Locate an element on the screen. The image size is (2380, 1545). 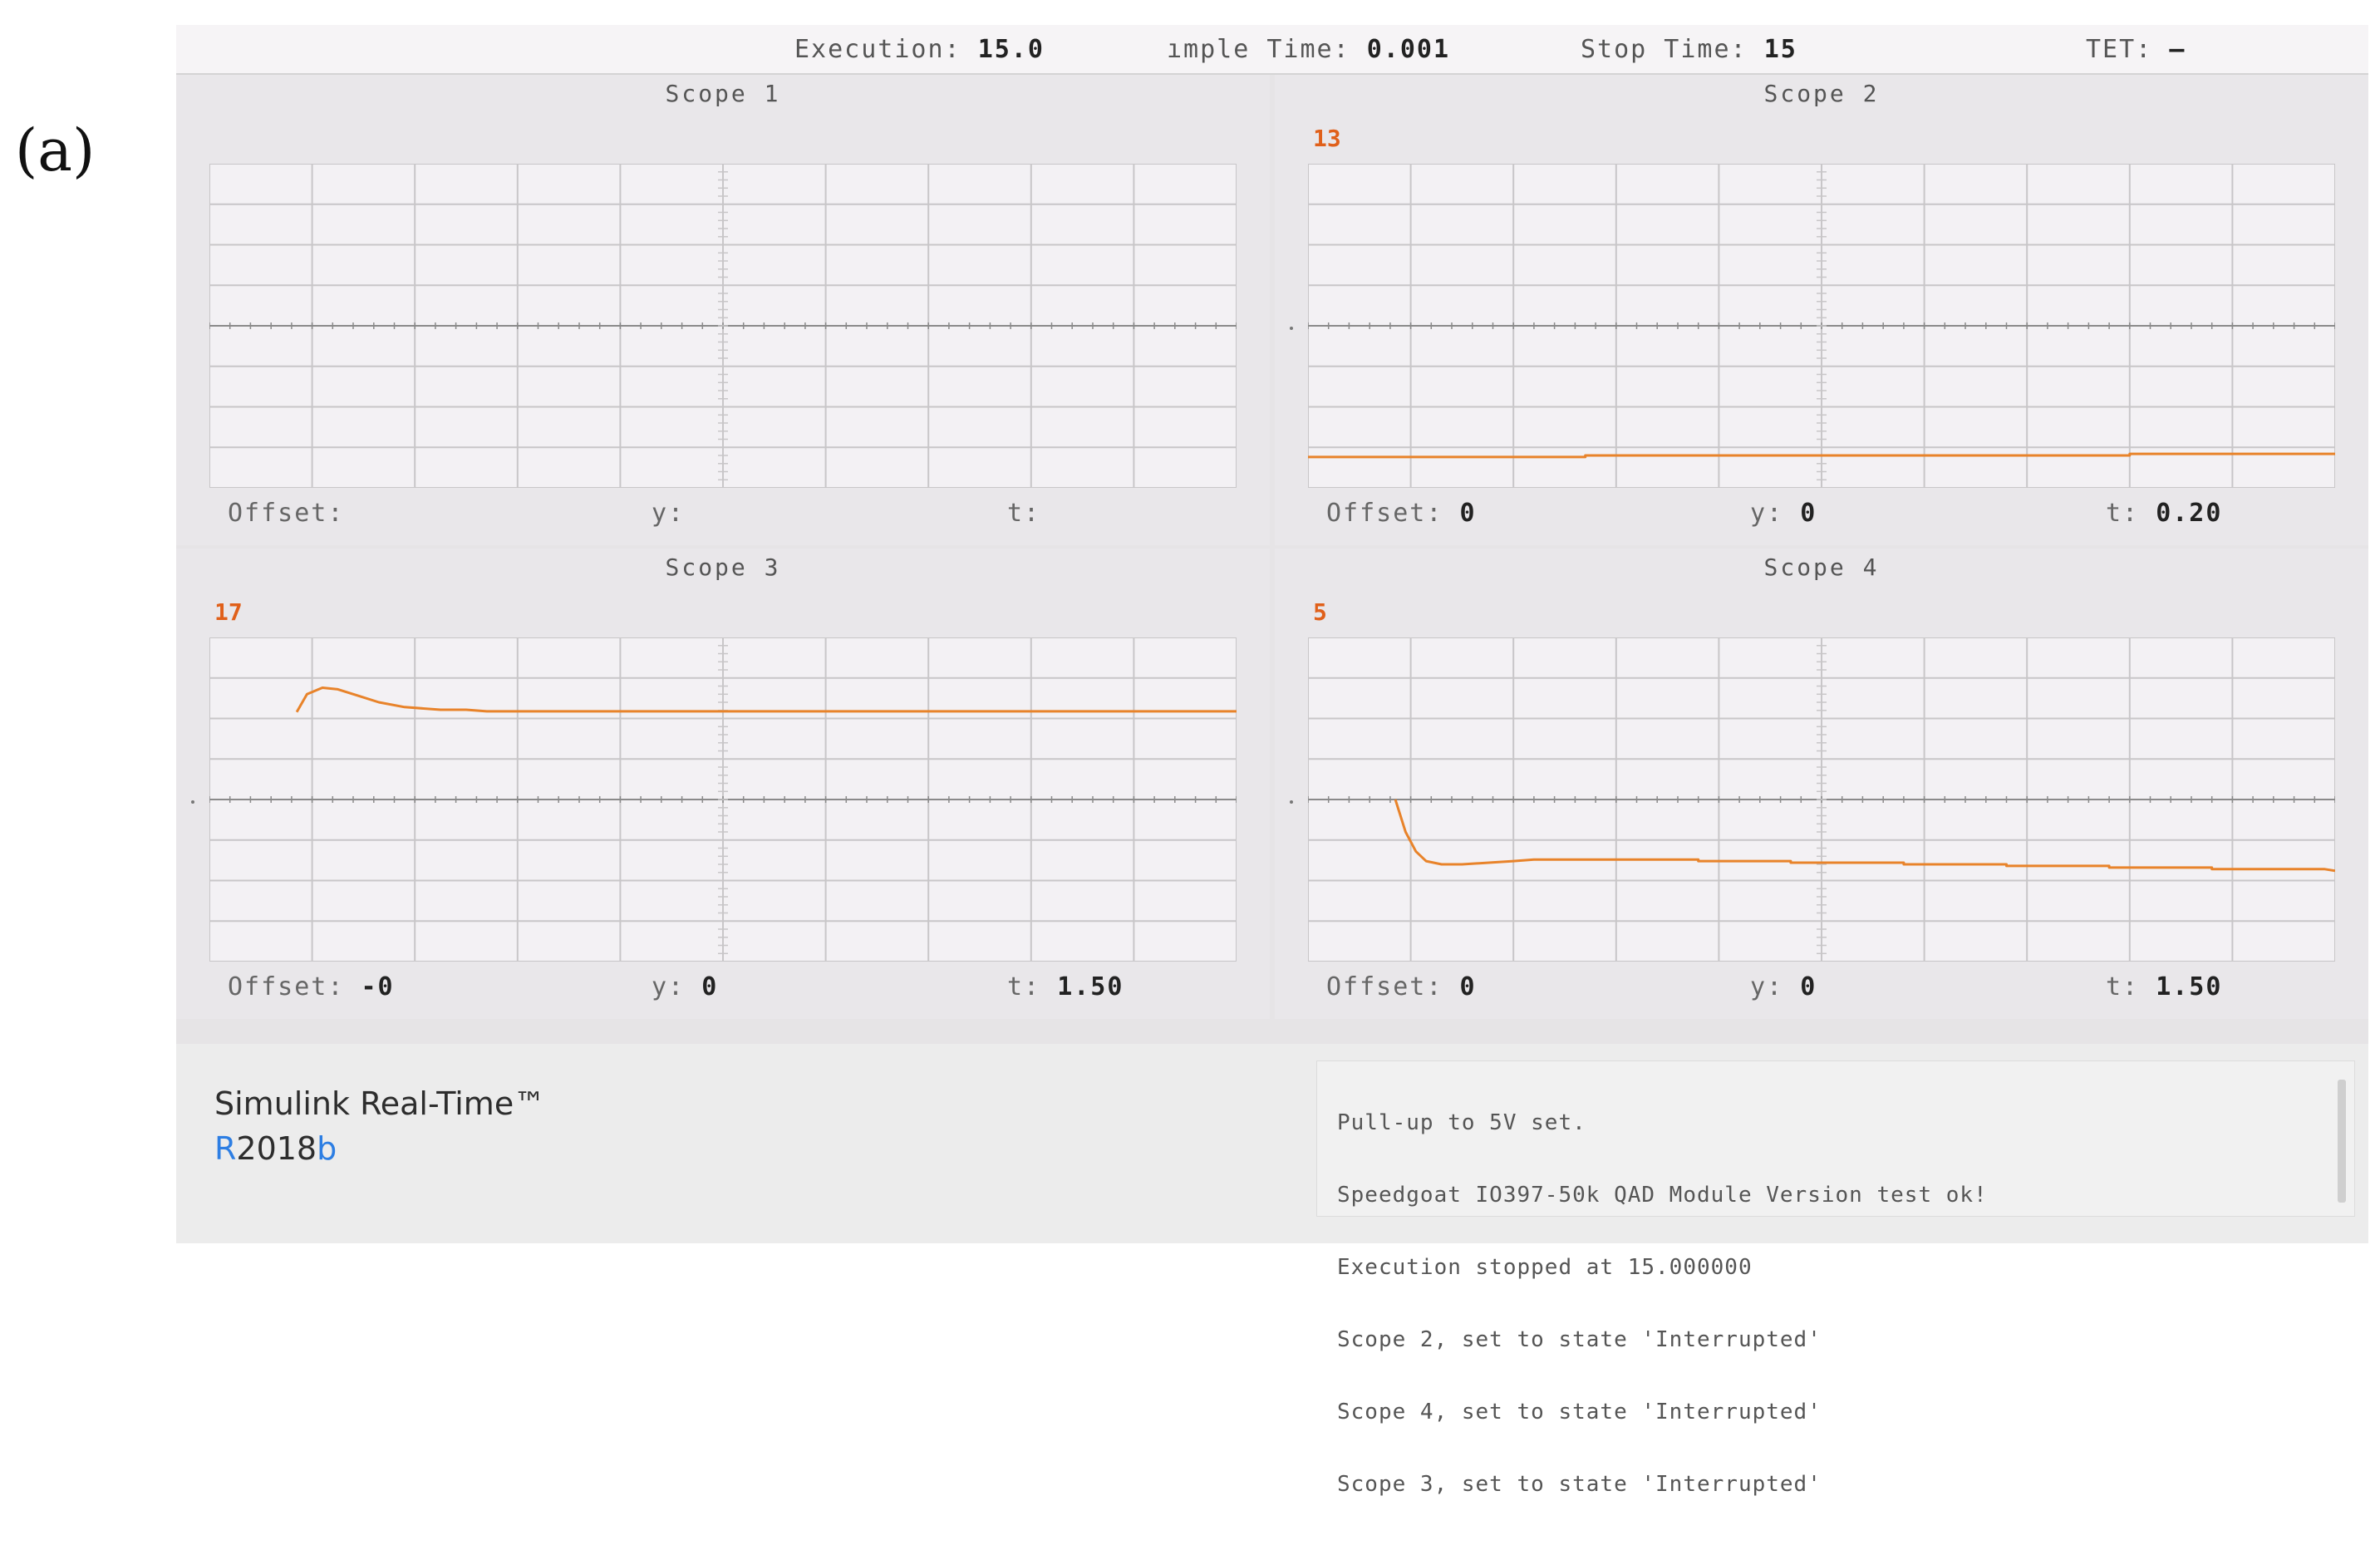
log-line: Scope 4, set to state 'Interrupted' is located at coordinates (1579, 1412).